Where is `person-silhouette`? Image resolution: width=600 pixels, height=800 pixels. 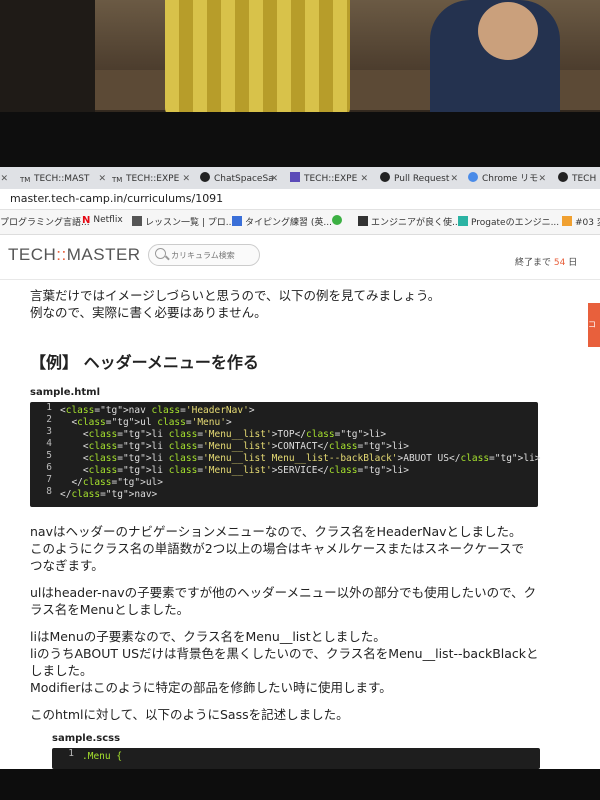 person-silhouette is located at coordinates (47, 62).